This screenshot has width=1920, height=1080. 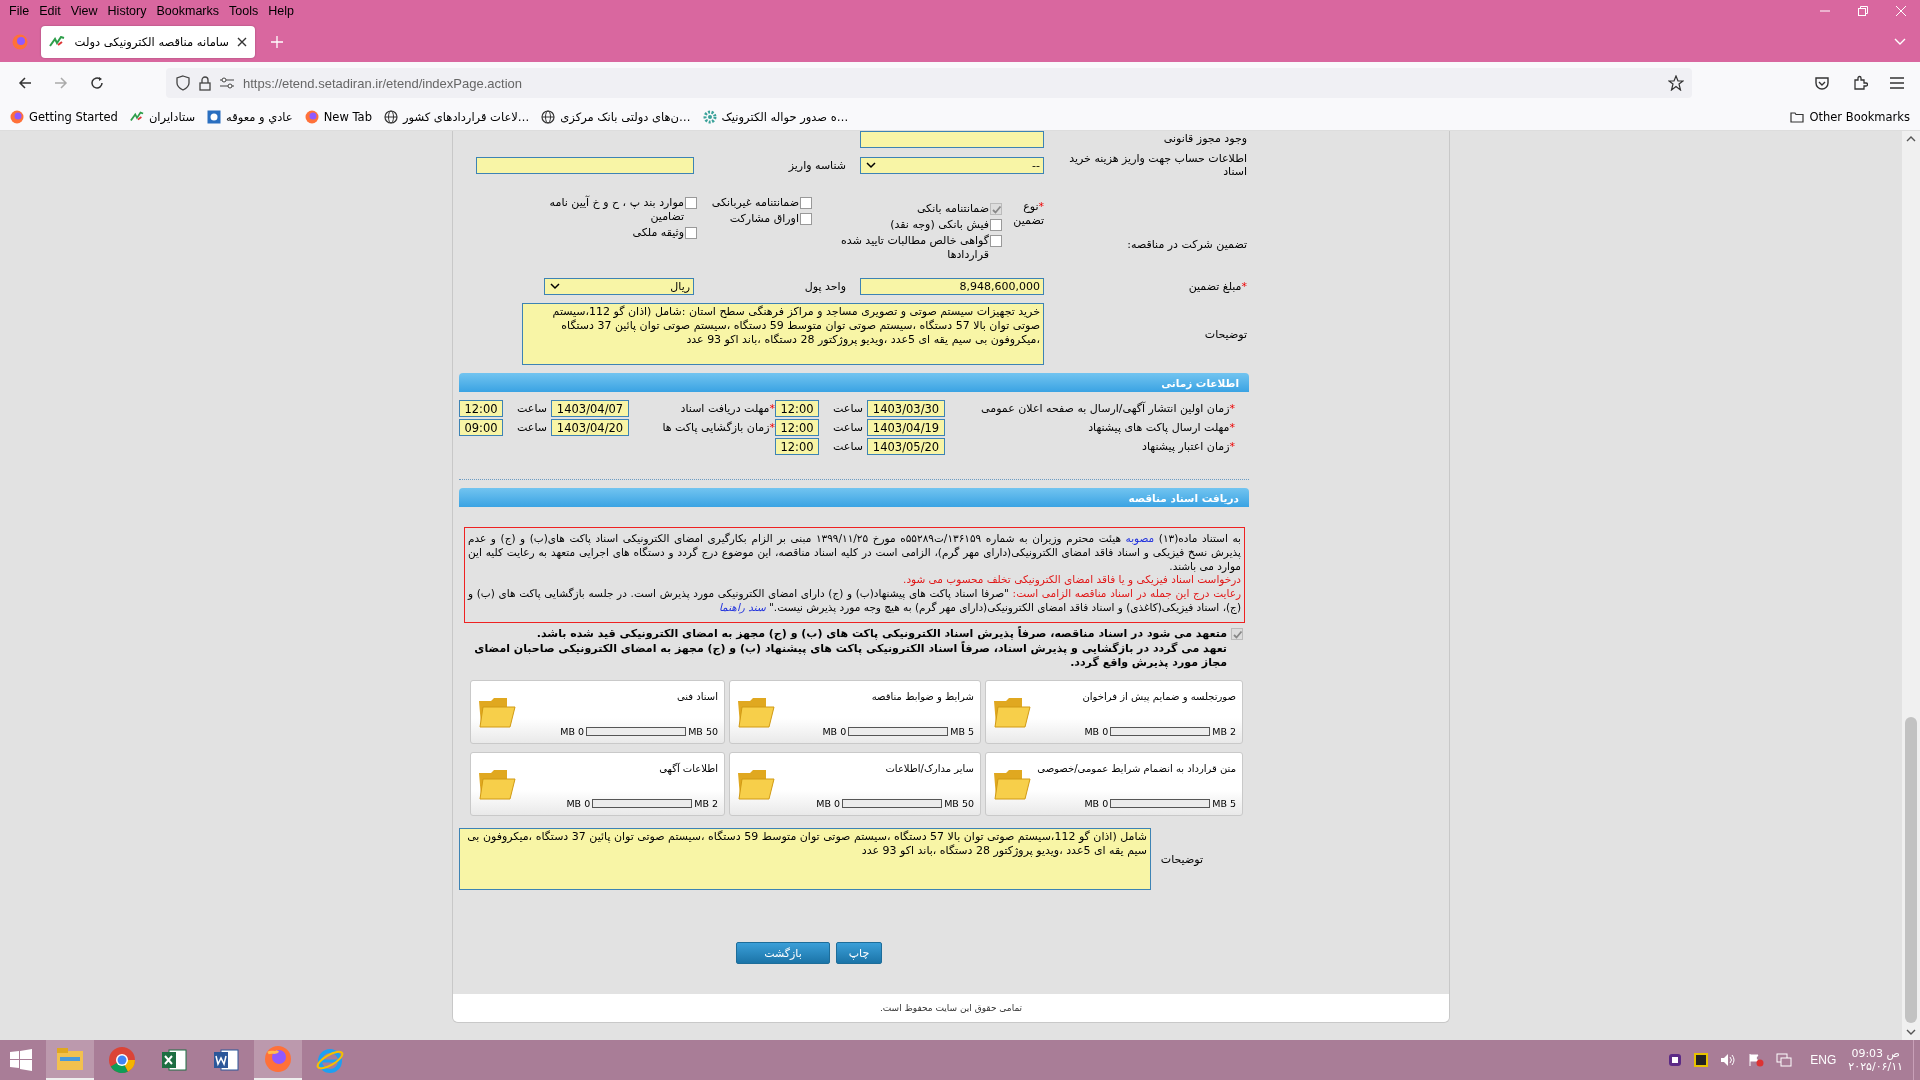 I want to click on flag-icon, so click(x=1756, y=1060).